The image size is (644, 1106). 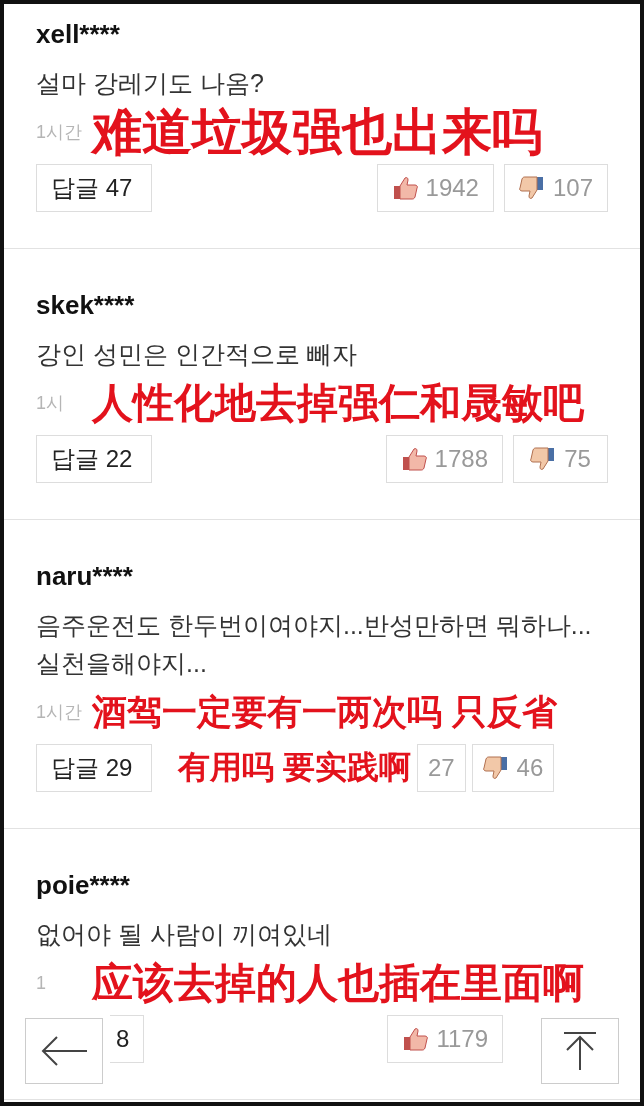 I want to click on reply-button: 답글 22, so click(x=94, y=459).